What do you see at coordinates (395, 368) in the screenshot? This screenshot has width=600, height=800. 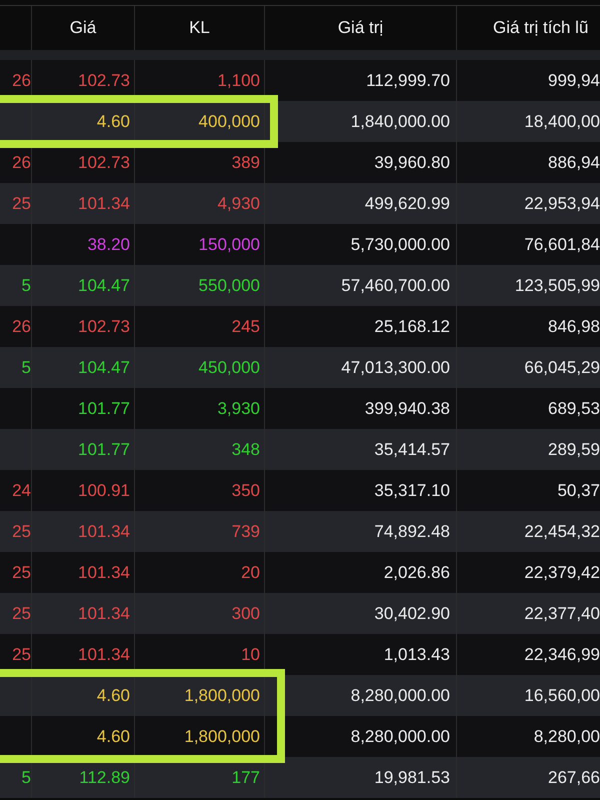 I see `value-cell: 47,013,300.00` at bounding box center [395, 368].